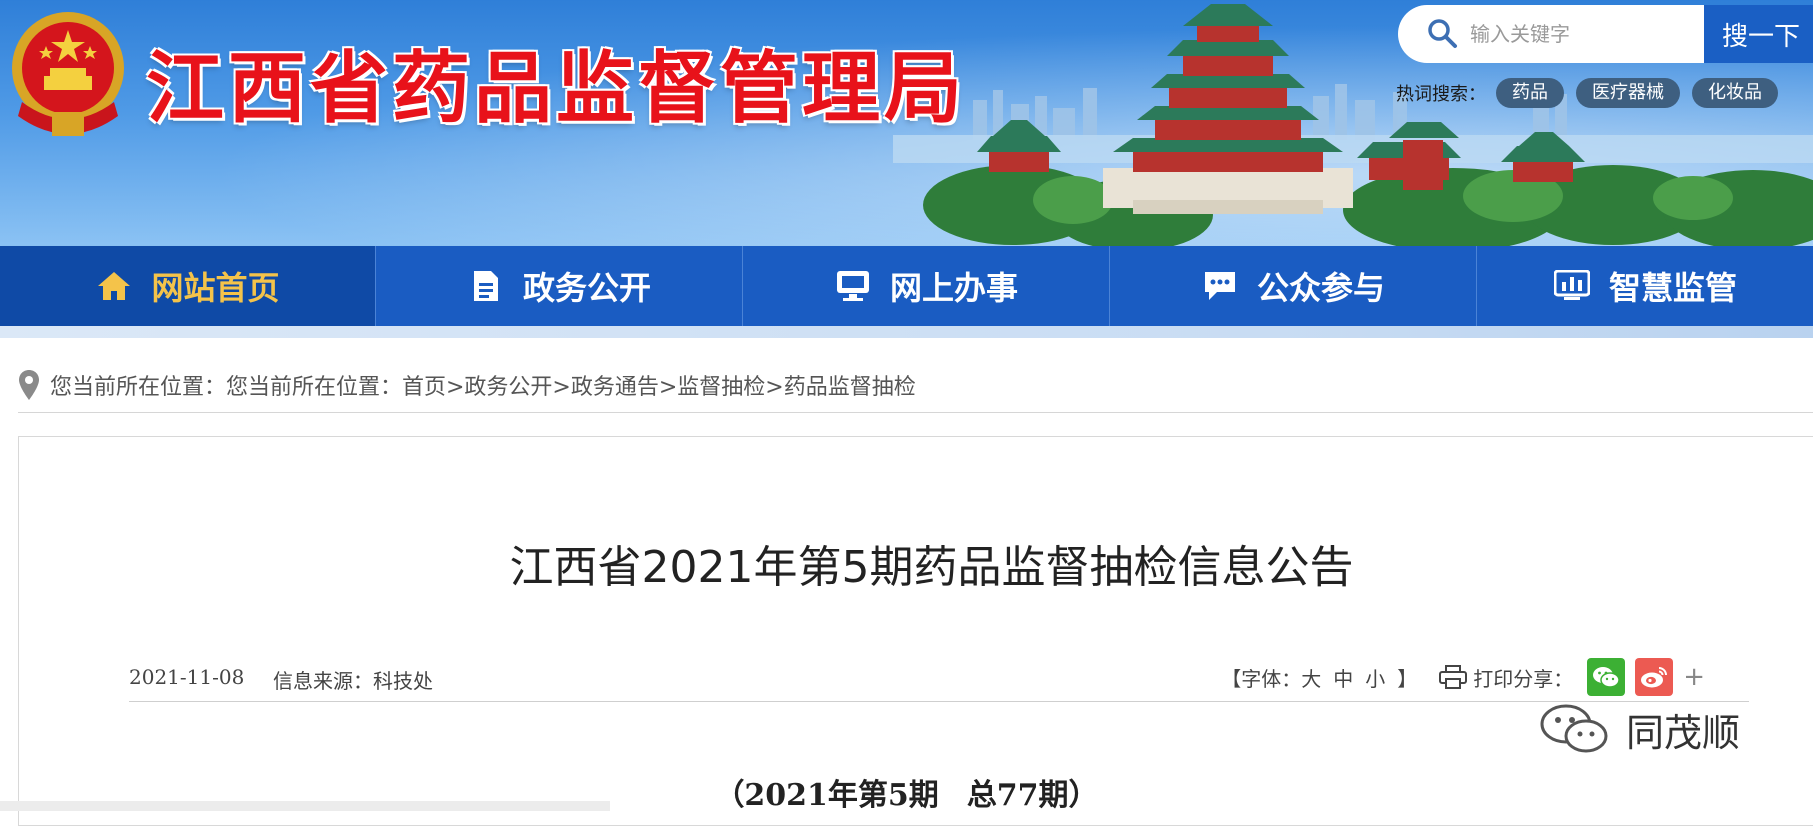  I want to click on print-button: 打印, so click(1476, 677).